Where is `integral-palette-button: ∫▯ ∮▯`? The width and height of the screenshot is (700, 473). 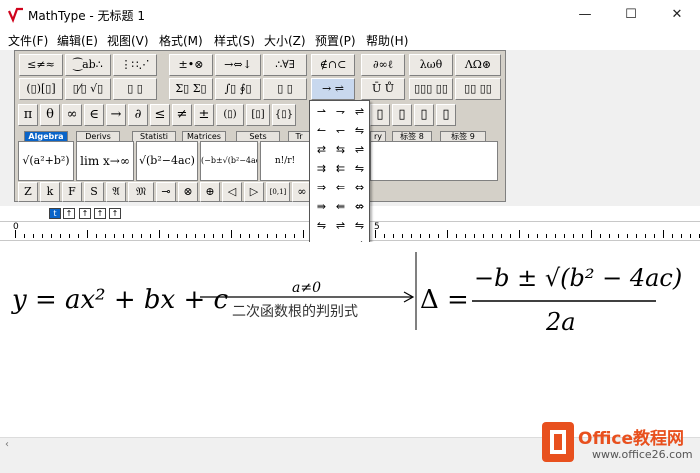 integral-palette-button: ∫▯ ∮▯ is located at coordinates (238, 89).